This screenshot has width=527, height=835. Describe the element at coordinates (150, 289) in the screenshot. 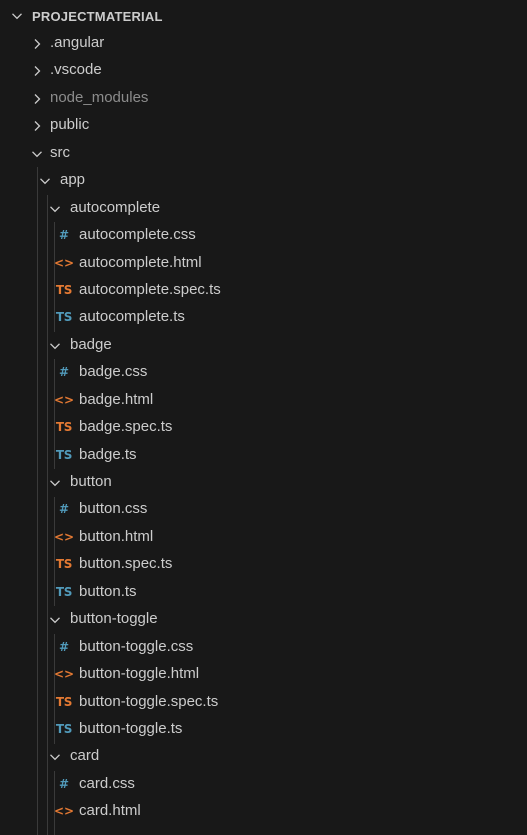

I see `file-label: autocomplete.spec.ts` at that location.